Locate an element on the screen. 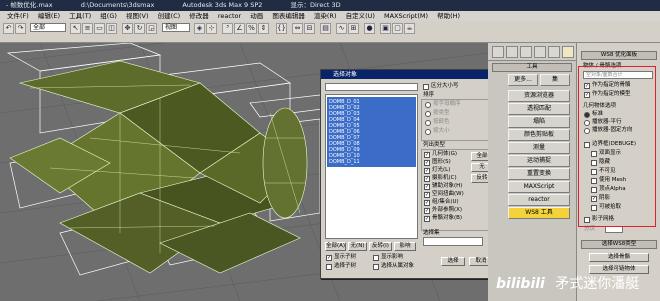  display-tab-icon is located at coordinates (554, 52).